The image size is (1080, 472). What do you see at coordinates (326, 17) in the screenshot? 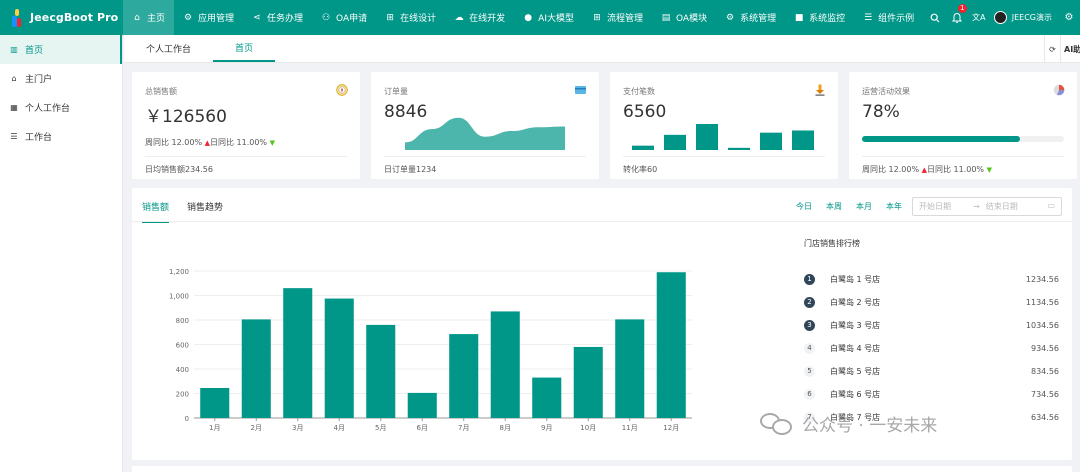
I see `users-icon: ⚇` at bounding box center [326, 17].